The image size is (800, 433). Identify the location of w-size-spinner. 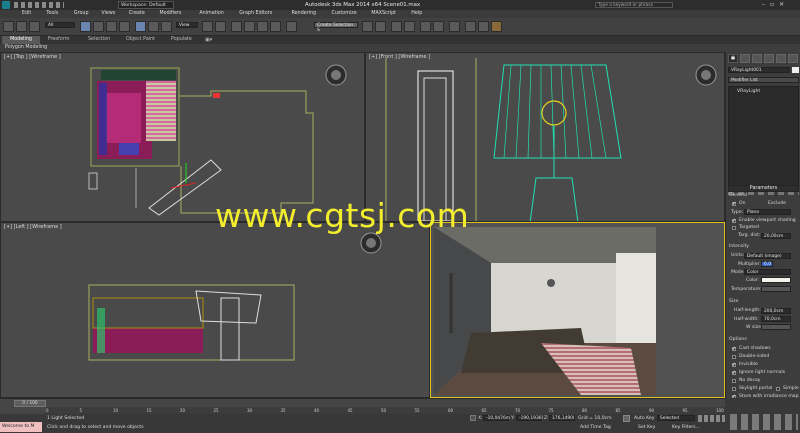
(776, 327).